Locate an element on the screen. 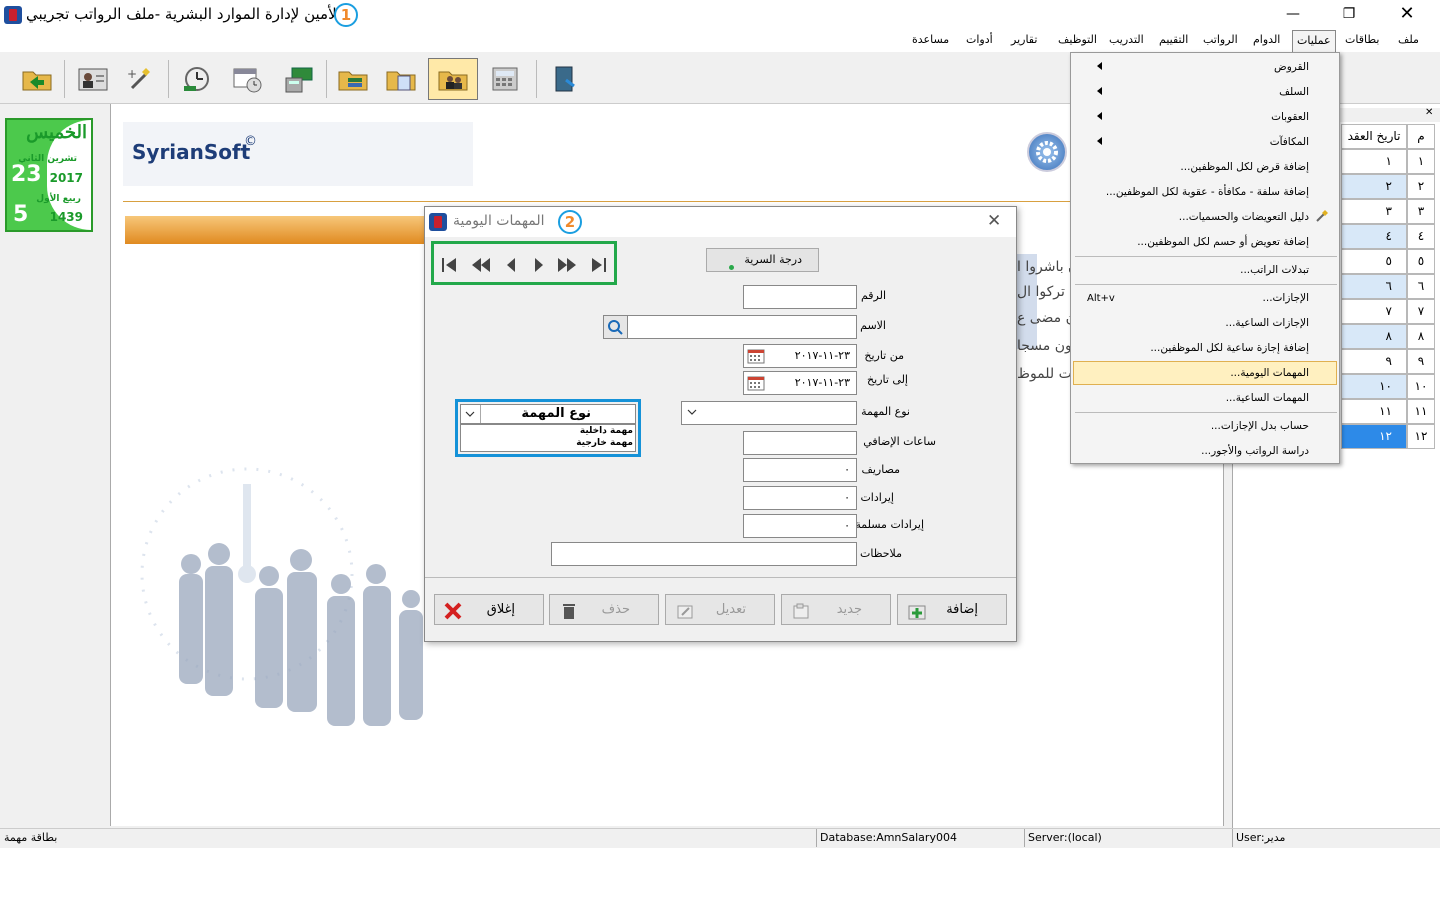 This screenshot has width=1440, height=900. employee-card-icon is located at coordinates (93, 79).